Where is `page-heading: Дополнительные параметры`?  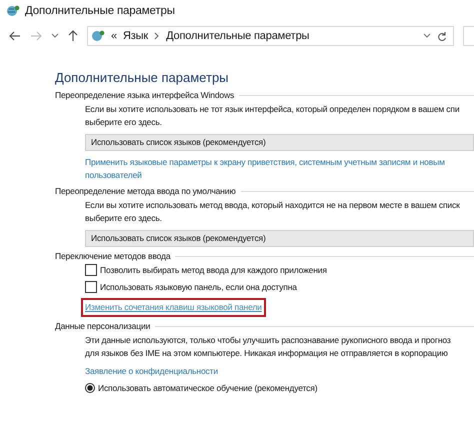 page-heading: Дополнительные параметры is located at coordinates (142, 77).